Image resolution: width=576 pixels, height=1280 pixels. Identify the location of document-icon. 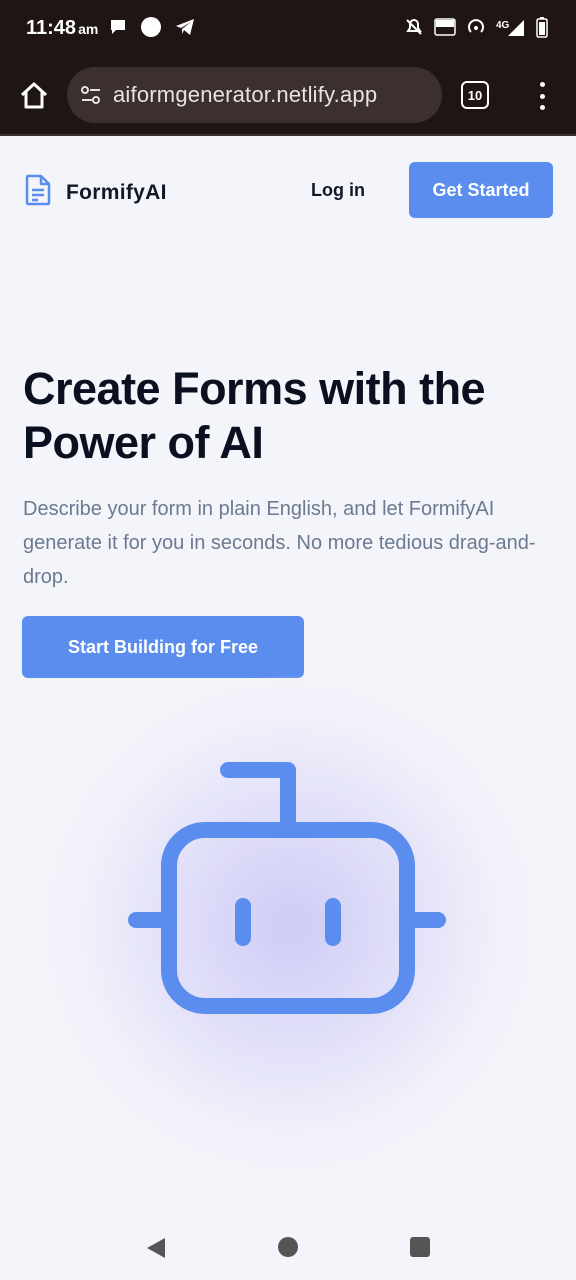
(38, 192).